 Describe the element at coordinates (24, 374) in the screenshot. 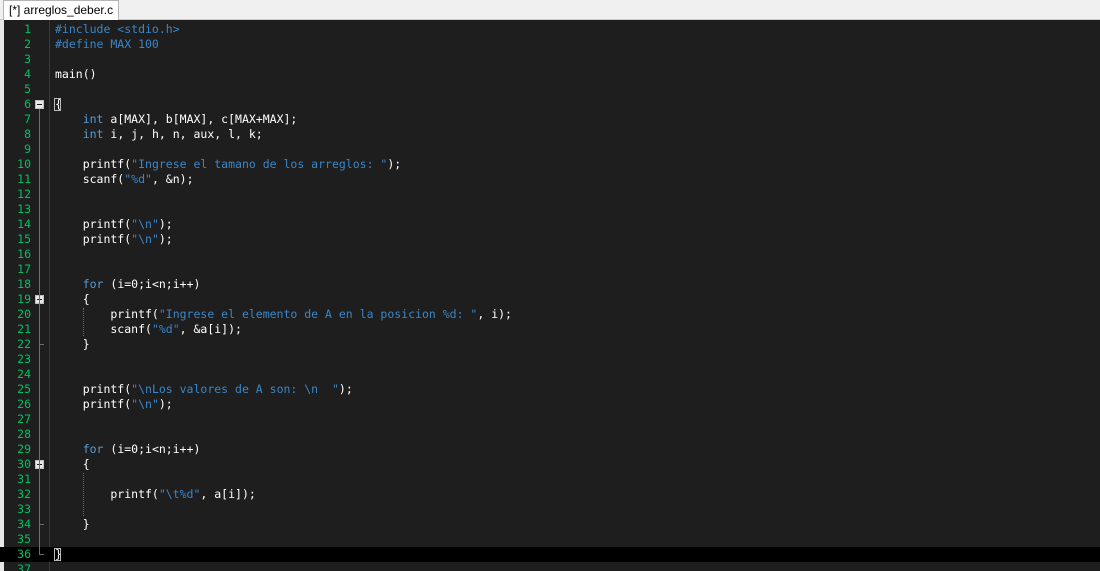

I see `line-number: 24` at that location.